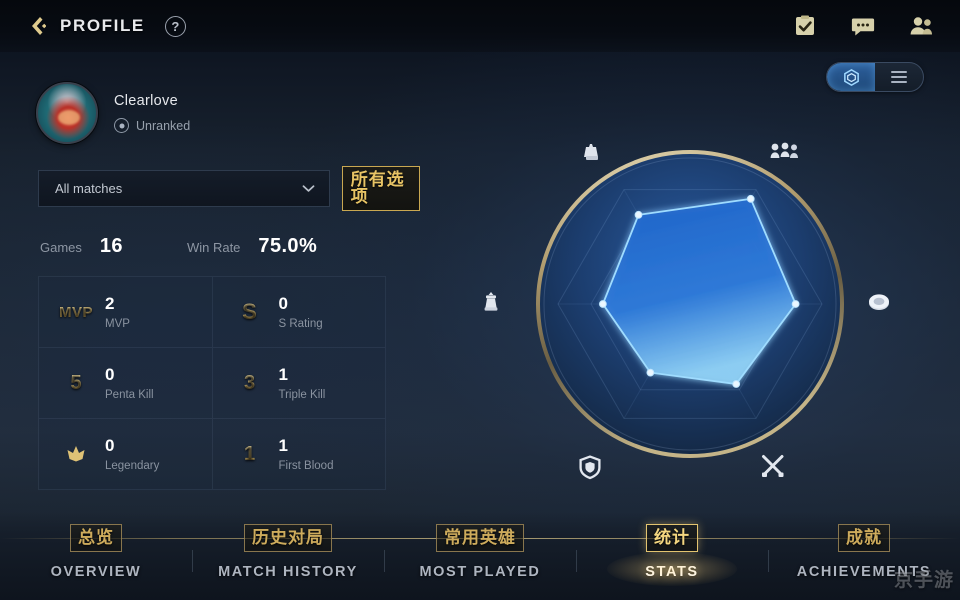 The image size is (960, 600). I want to click on summary-row: Games 16 Win Rate 75.0%, so click(210, 234).